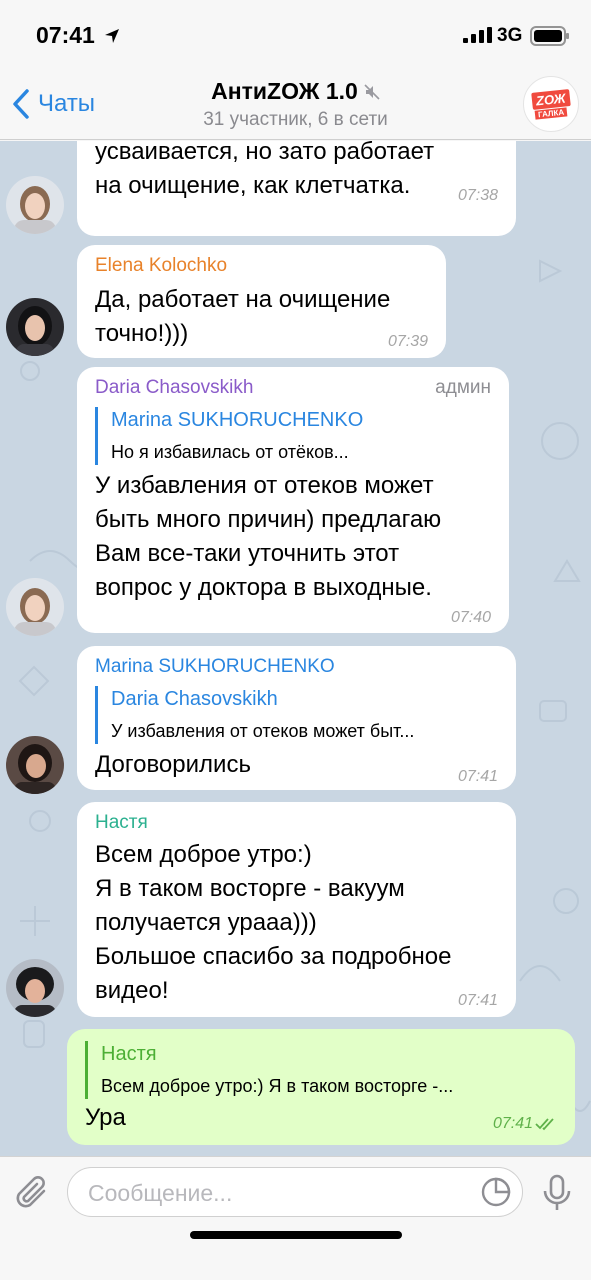 The image size is (591, 1280). What do you see at coordinates (407, 341) in the screenshot?
I see `message-time: 07:39` at bounding box center [407, 341].